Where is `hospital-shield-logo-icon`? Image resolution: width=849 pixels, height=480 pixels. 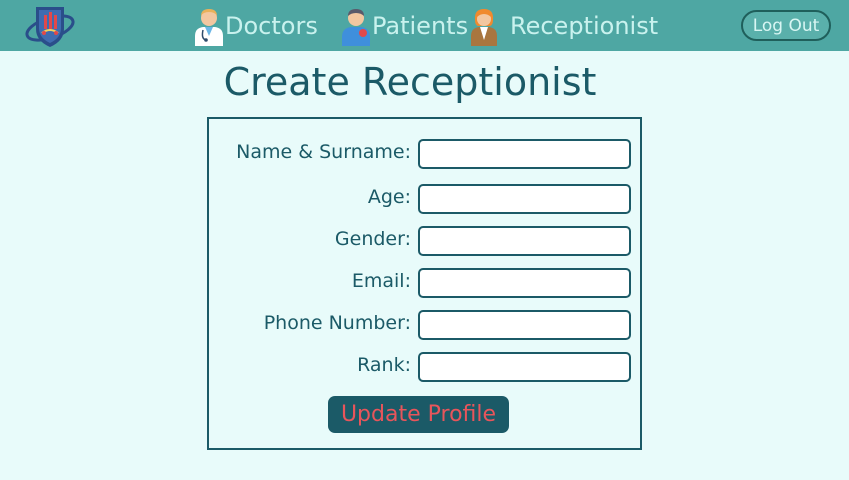 hospital-shield-logo-icon is located at coordinates (50, 26).